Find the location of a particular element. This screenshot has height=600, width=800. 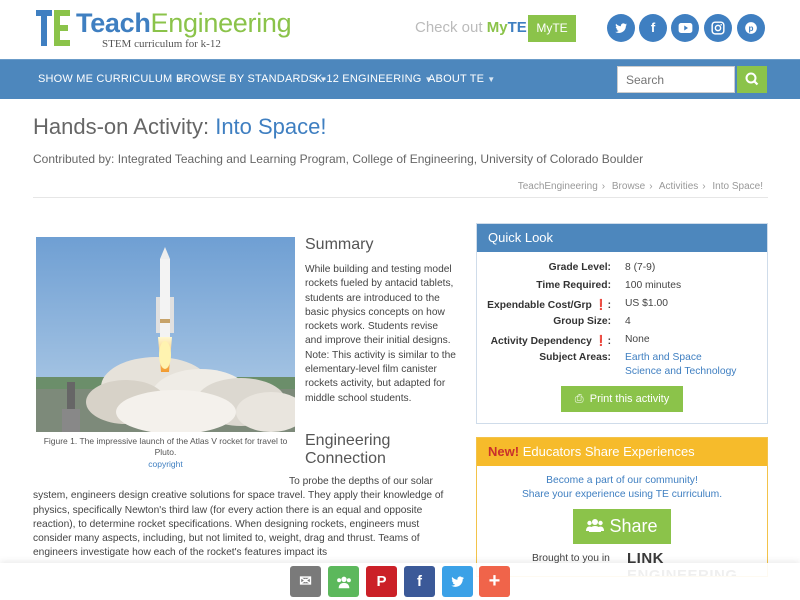

more-icon: + is located at coordinates (494, 581).